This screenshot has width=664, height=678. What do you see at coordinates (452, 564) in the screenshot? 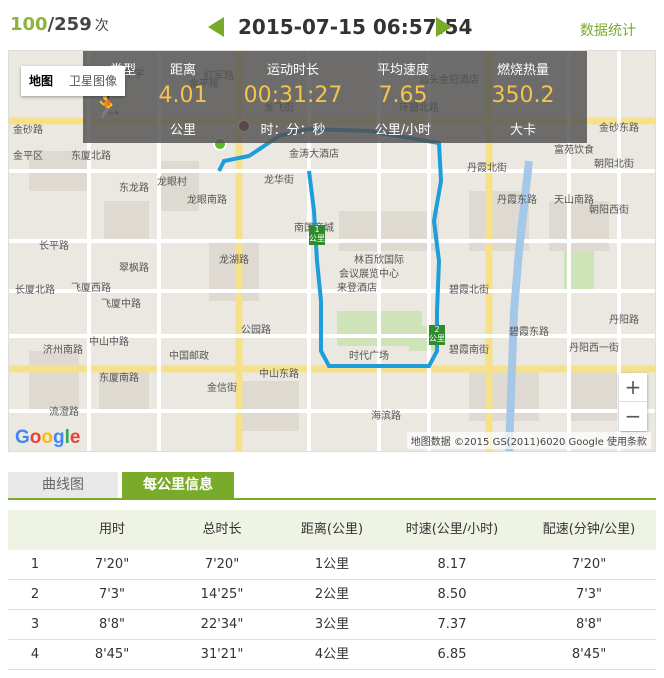
I see `speed: 8.17` at bounding box center [452, 564].